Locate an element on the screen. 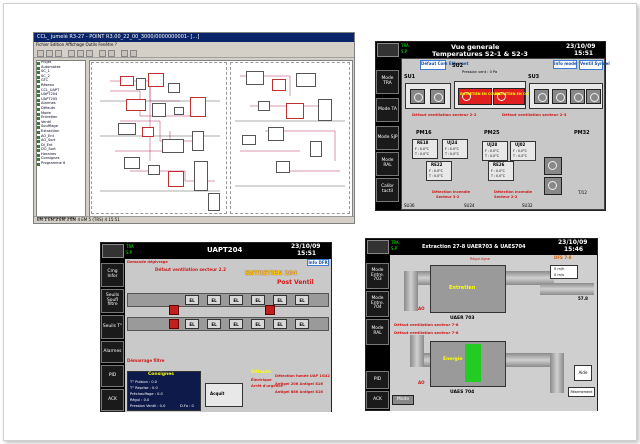 The image size is (640, 444). side-menu-button: Mode SJP is located at coordinates (387, 138).